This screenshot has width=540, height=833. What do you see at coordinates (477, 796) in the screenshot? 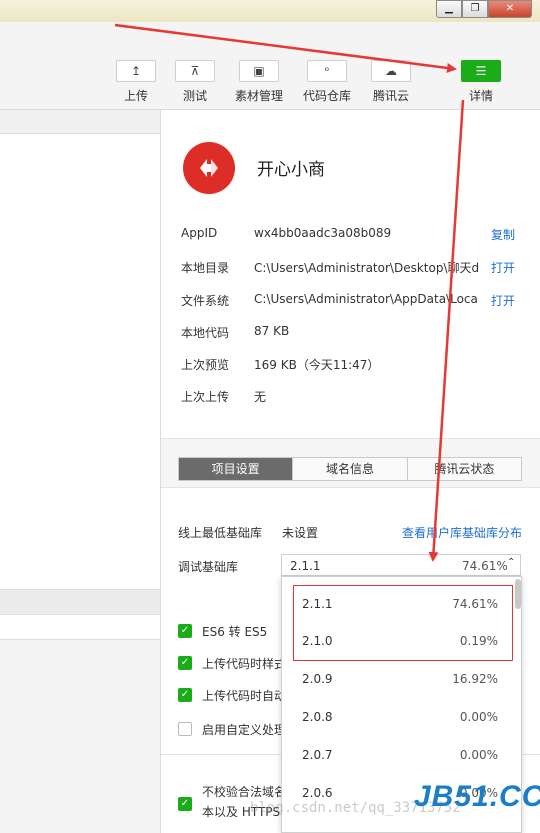
I see `watermark-logo: JB51.CC` at bounding box center [477, 796].